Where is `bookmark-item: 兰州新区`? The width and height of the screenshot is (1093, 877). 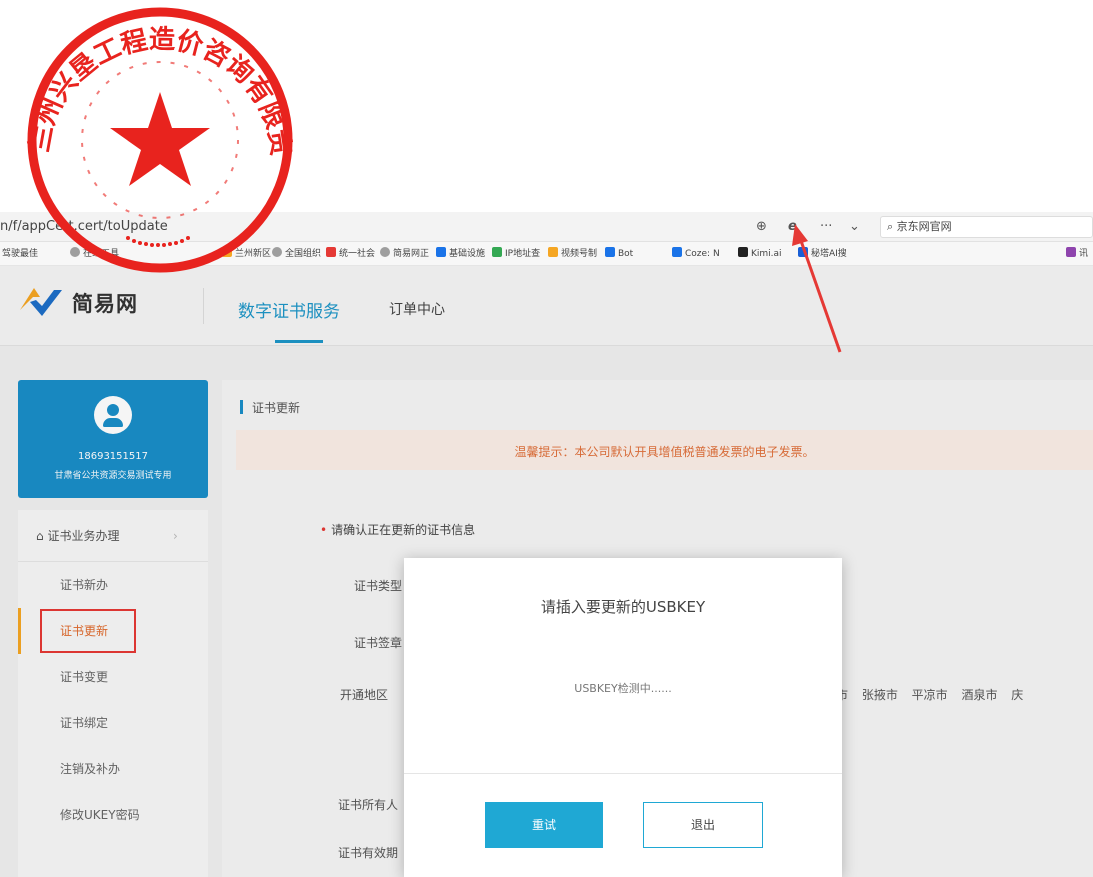 bookmark-item: 兰州新区 is located at coordinates (246, 254).